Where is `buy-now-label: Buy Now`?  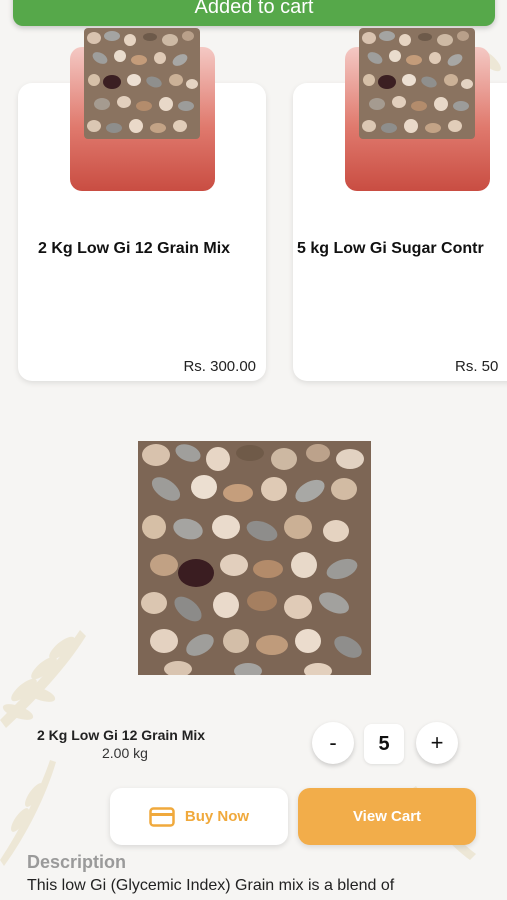 buy-now-label: Buy Now is located at coordinates (217, 816).